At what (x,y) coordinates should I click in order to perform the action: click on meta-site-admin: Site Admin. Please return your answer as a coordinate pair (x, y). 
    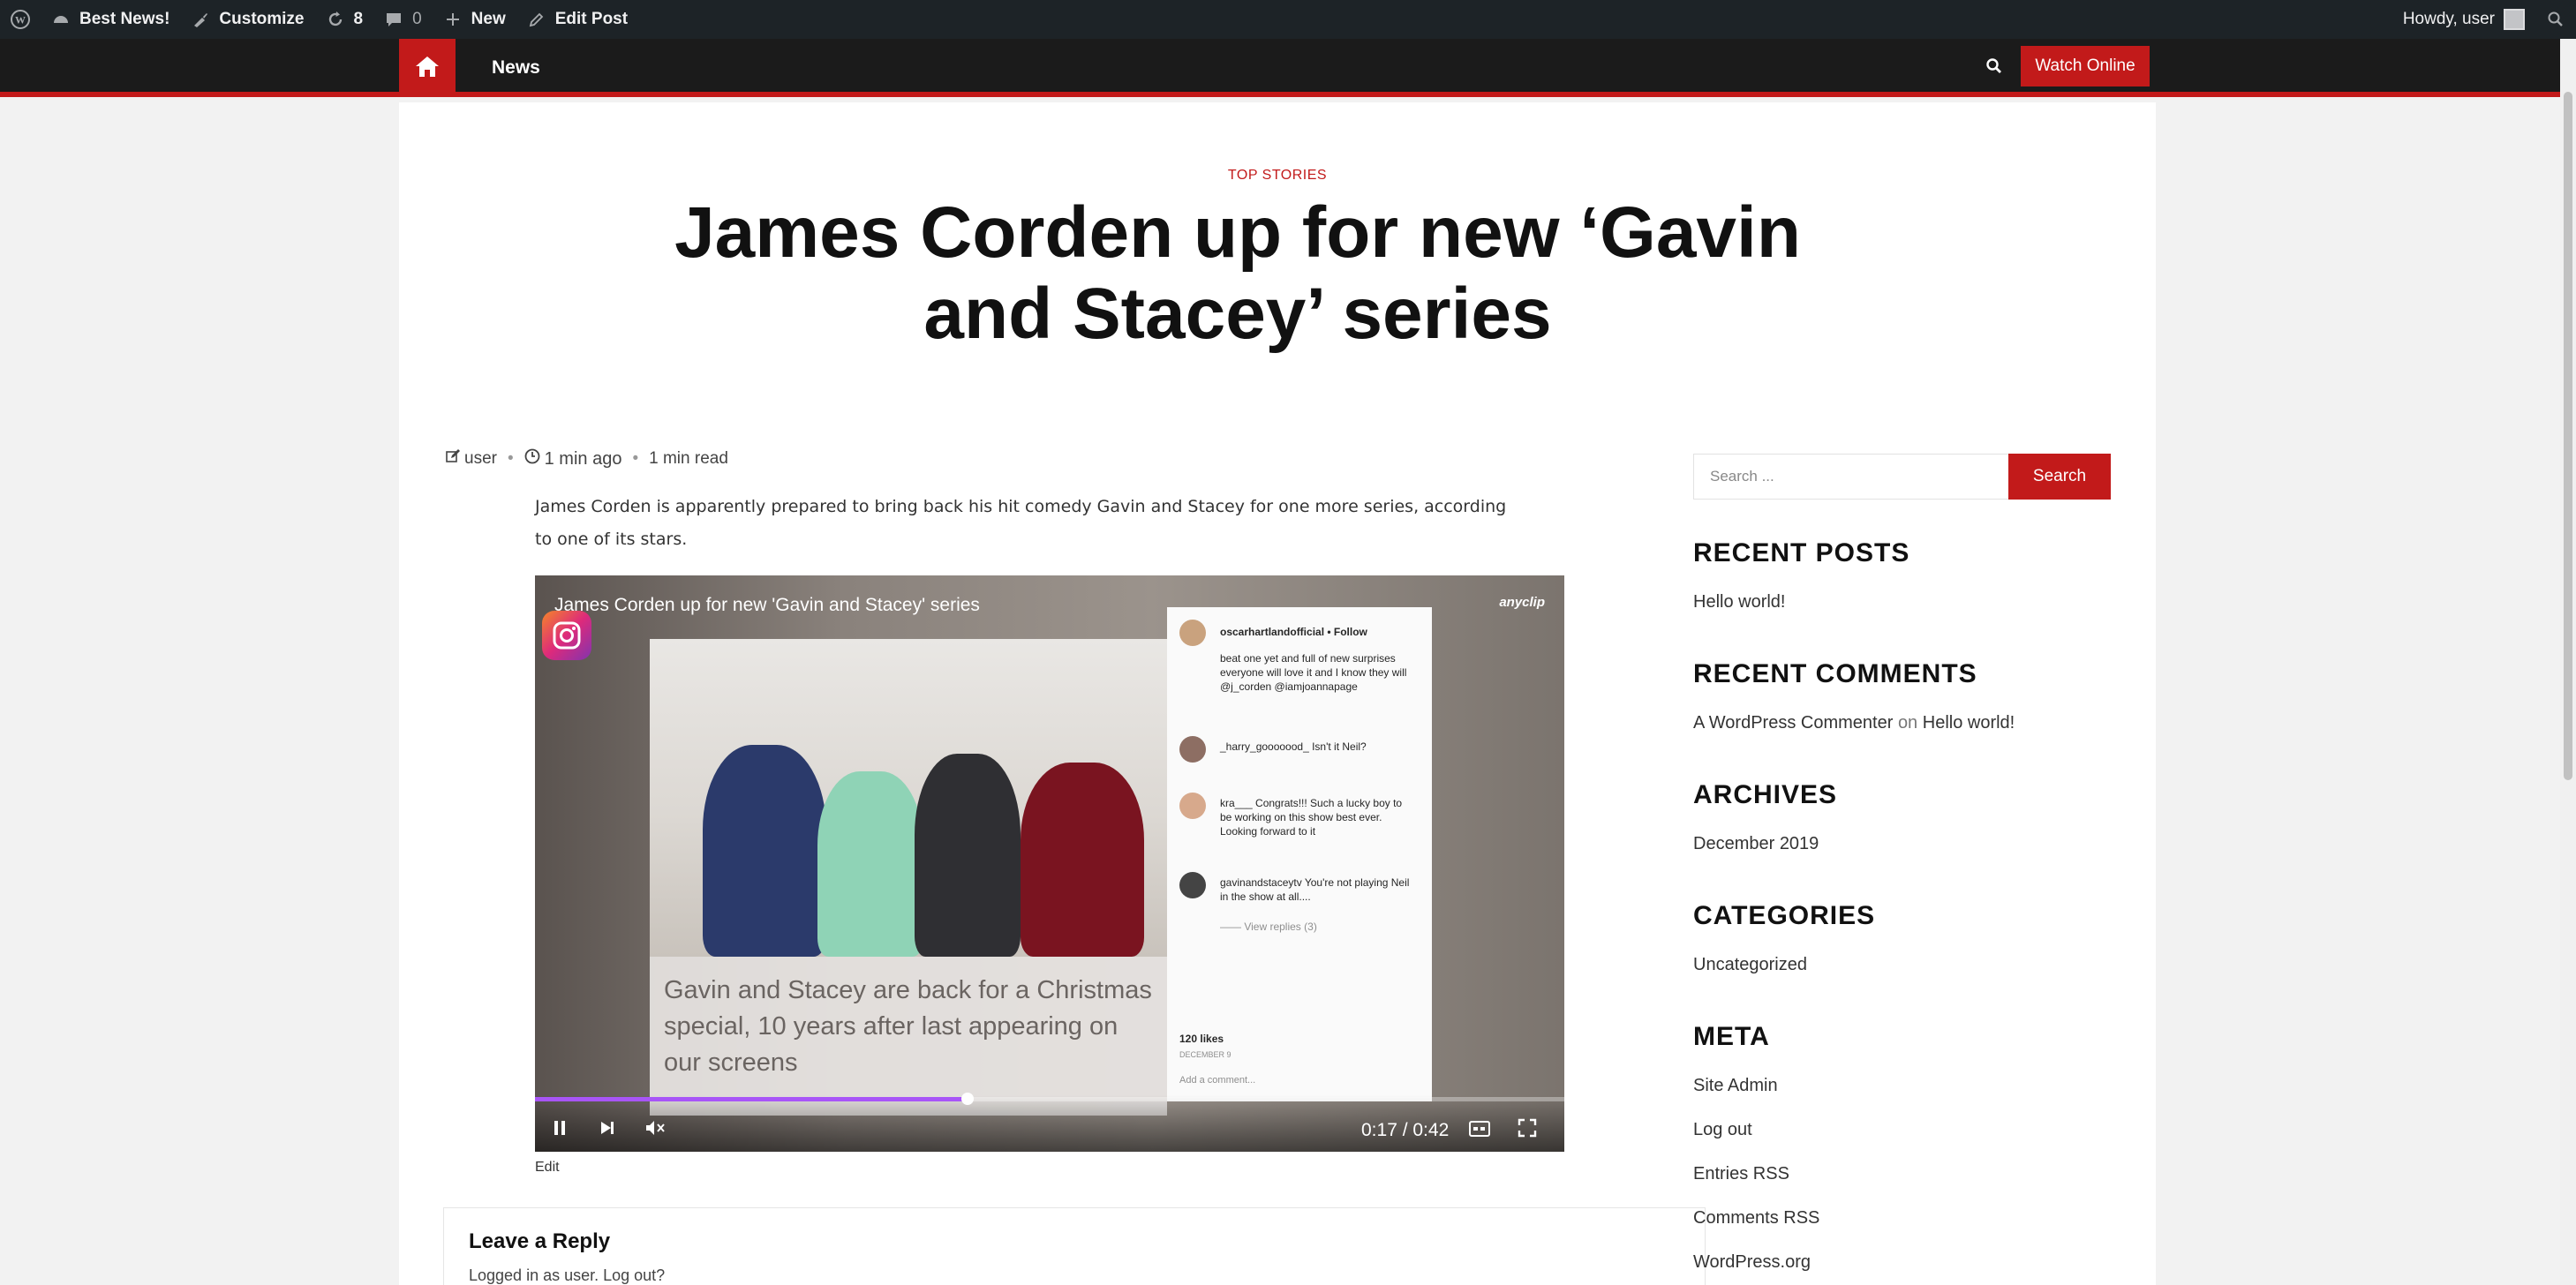
    Looking at the image, I should click on (1736, 1086).